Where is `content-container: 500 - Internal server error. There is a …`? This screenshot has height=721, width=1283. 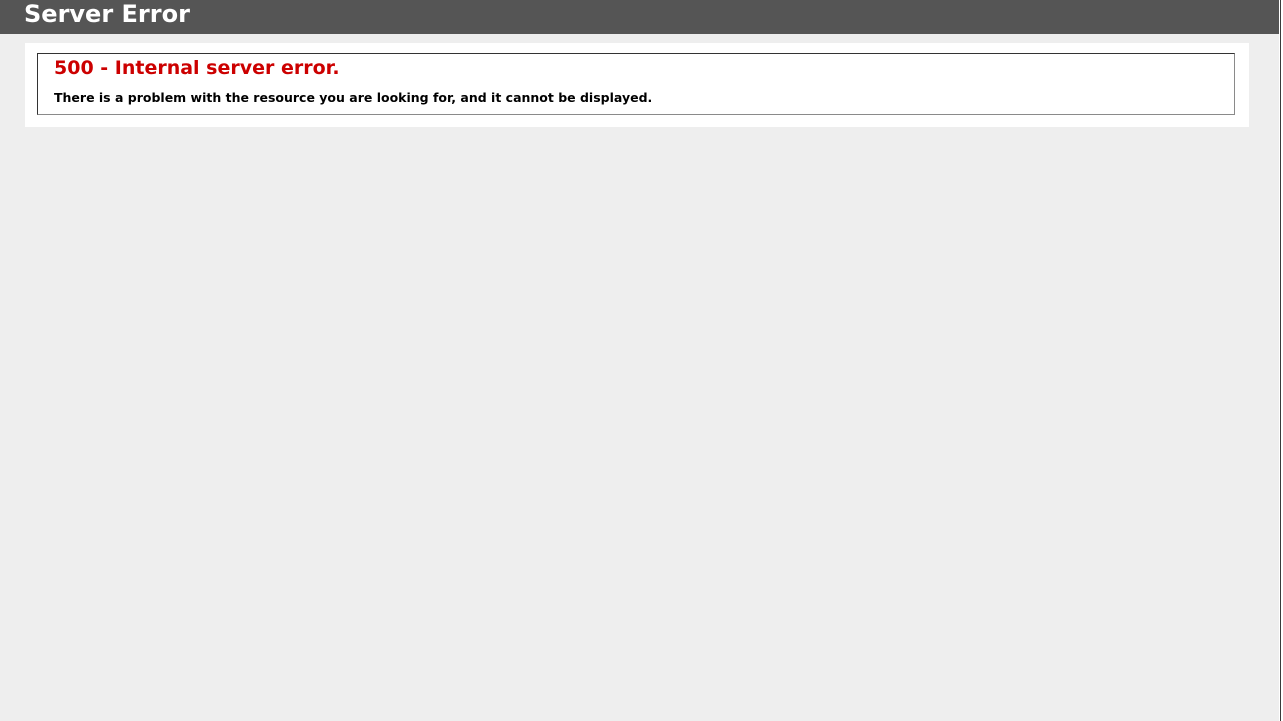
content-container: 500 - Internal server error. There is a … is located at coordinates (637, 85).